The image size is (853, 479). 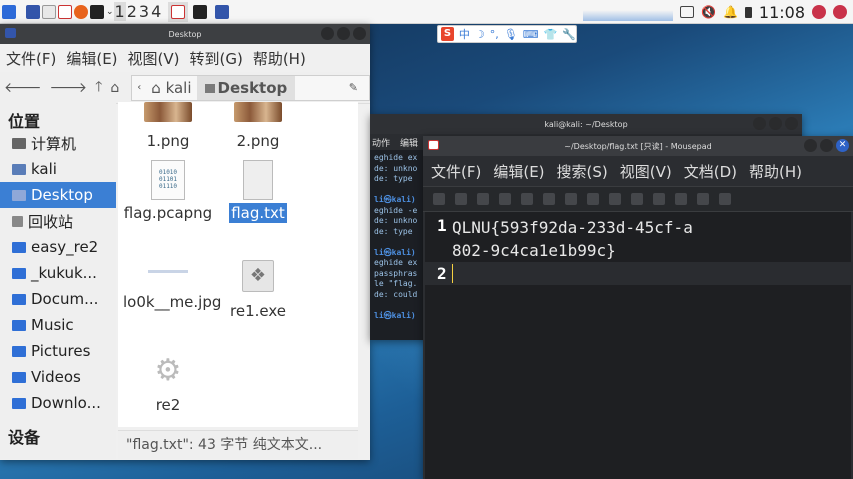 What do you see at coordinates (200, 12) in the screenshot?
I see `taskbar-terminal-icon` at bounding box center [200, 12].